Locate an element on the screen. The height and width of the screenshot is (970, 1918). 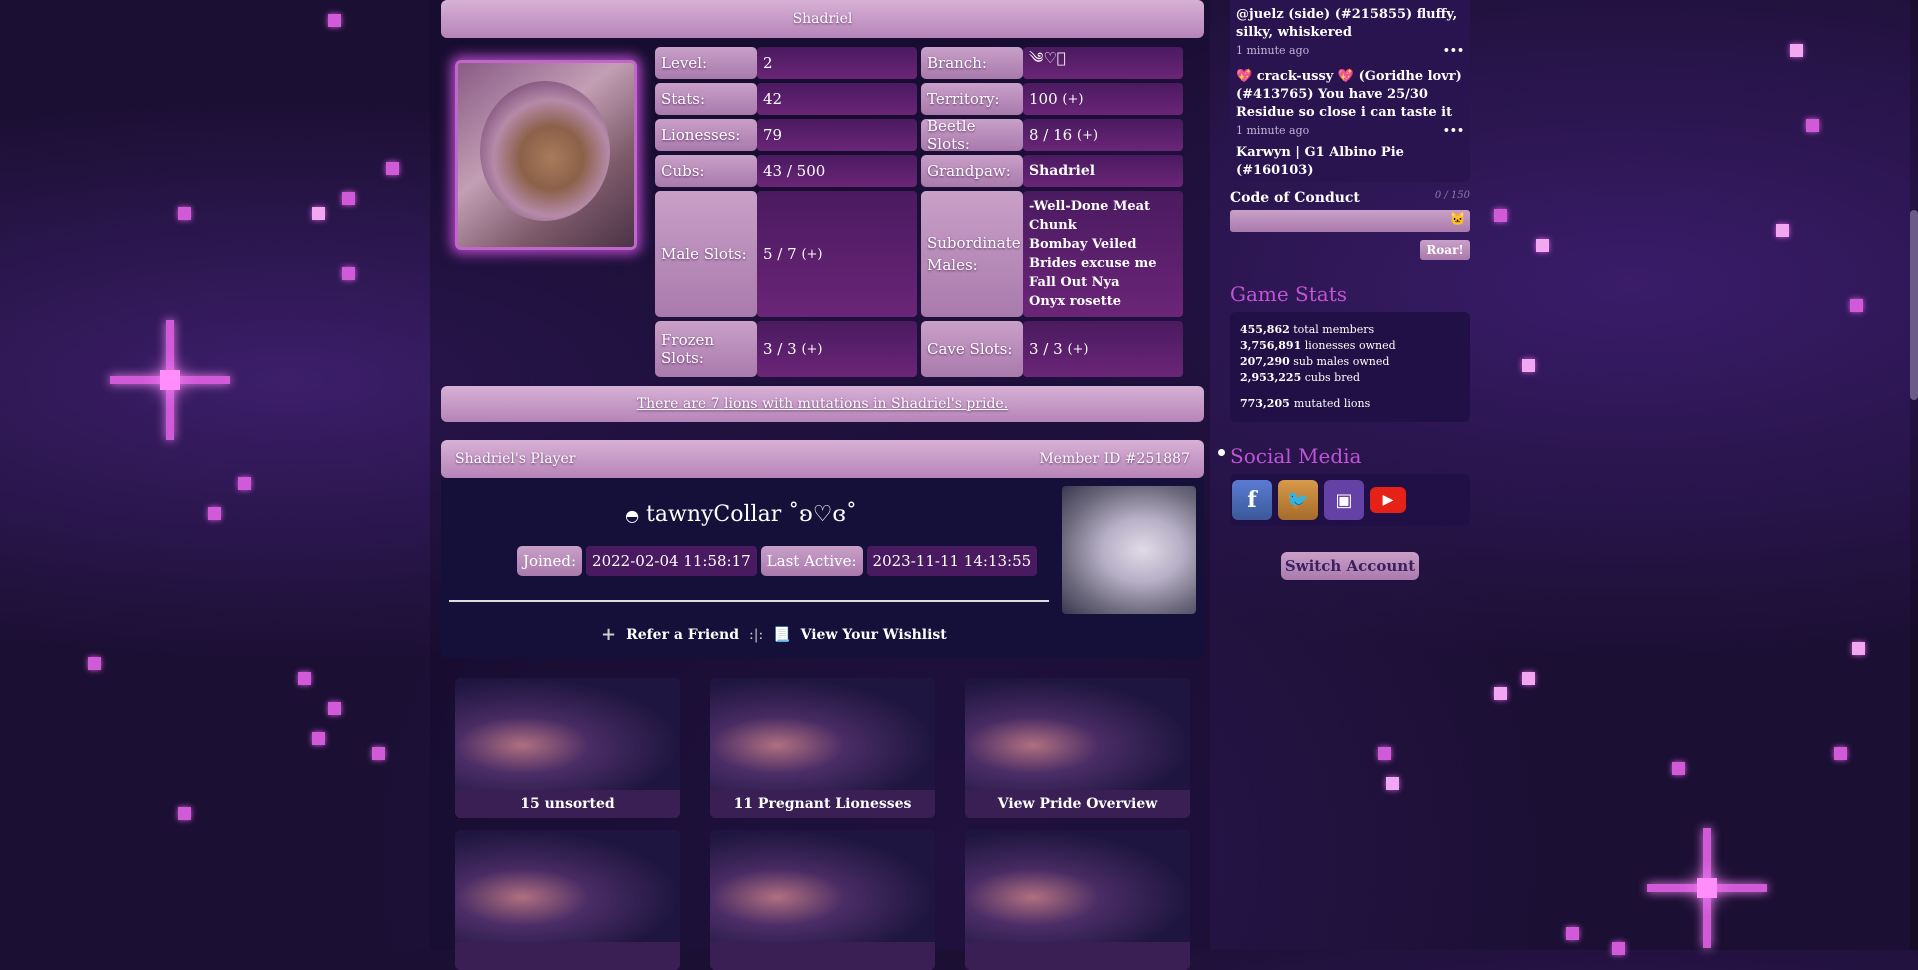
roar-button: Roar! is located at coordinates (1445, 250).